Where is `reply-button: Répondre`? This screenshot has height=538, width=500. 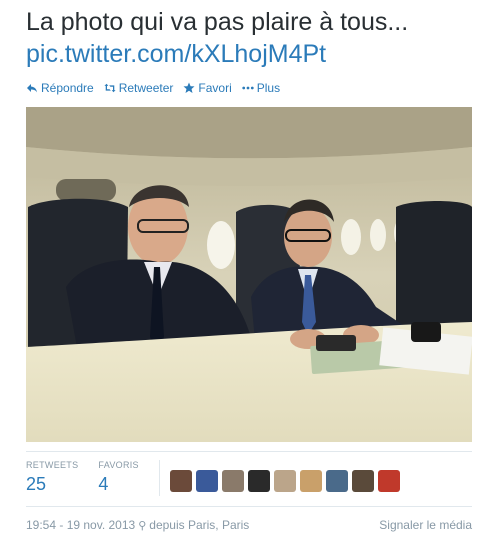
reply-button: Répondre is located at coordinates (60, 88).